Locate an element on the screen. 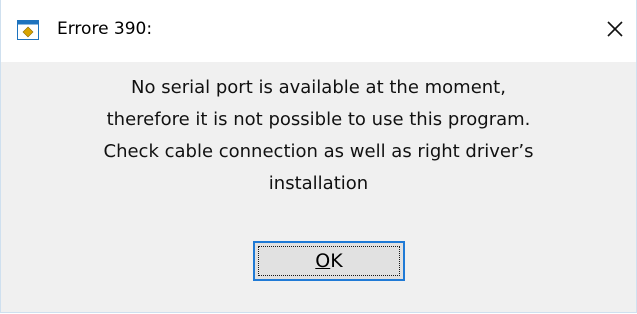  app-window-icon is located at coordinates (28, 30).